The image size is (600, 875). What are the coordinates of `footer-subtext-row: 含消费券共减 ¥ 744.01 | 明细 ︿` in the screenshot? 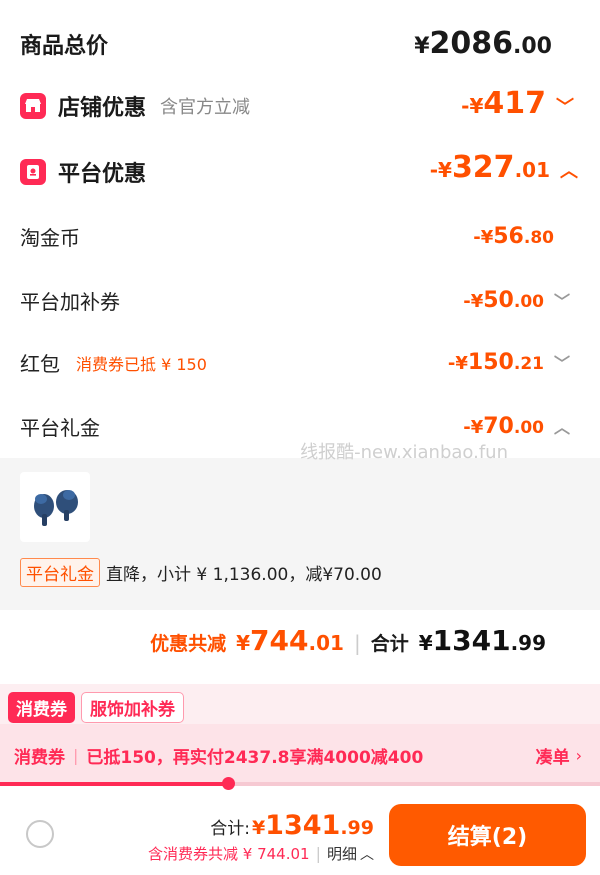 It's located at (261, 853).